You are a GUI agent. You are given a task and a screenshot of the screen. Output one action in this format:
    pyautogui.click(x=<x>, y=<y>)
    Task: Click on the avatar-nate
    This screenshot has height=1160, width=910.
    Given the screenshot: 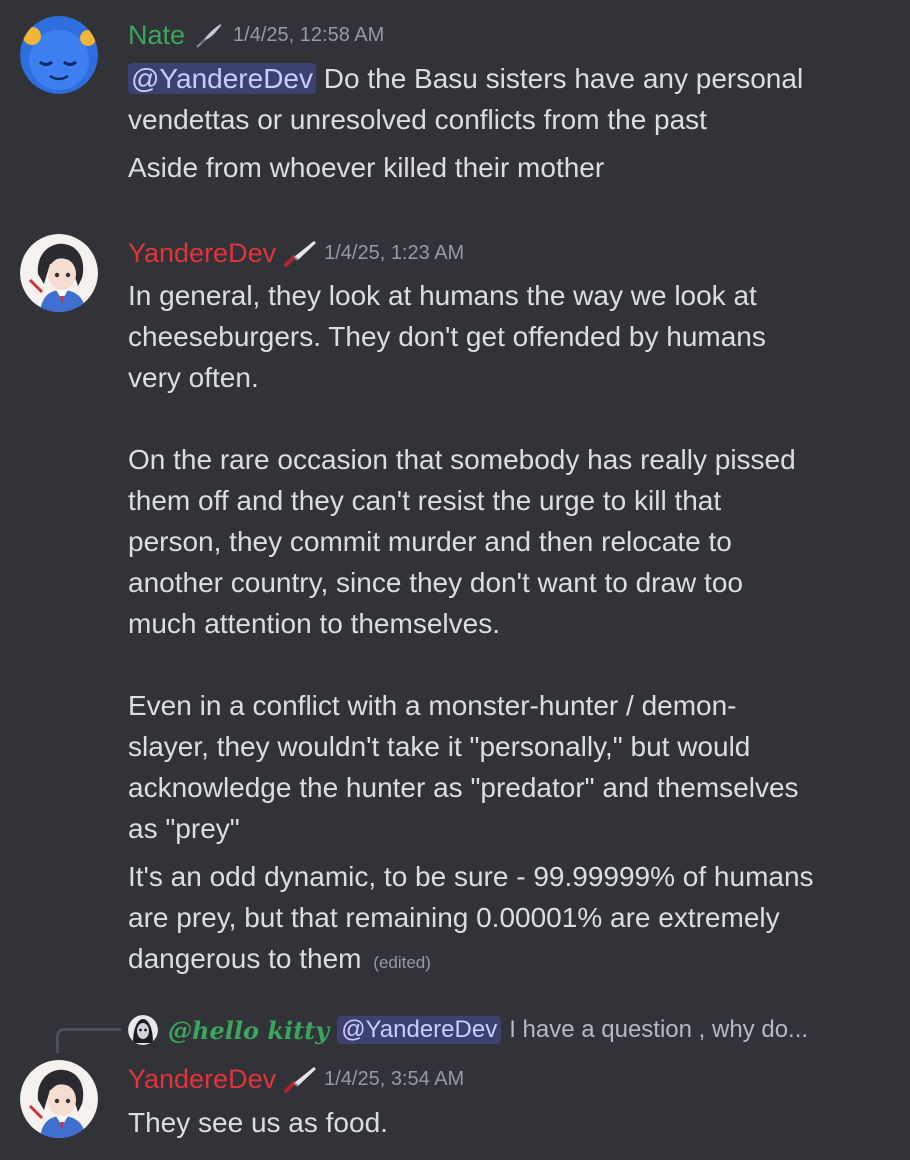 What is the action you would take?
    pyautogui.click(x=59, y=55)
    